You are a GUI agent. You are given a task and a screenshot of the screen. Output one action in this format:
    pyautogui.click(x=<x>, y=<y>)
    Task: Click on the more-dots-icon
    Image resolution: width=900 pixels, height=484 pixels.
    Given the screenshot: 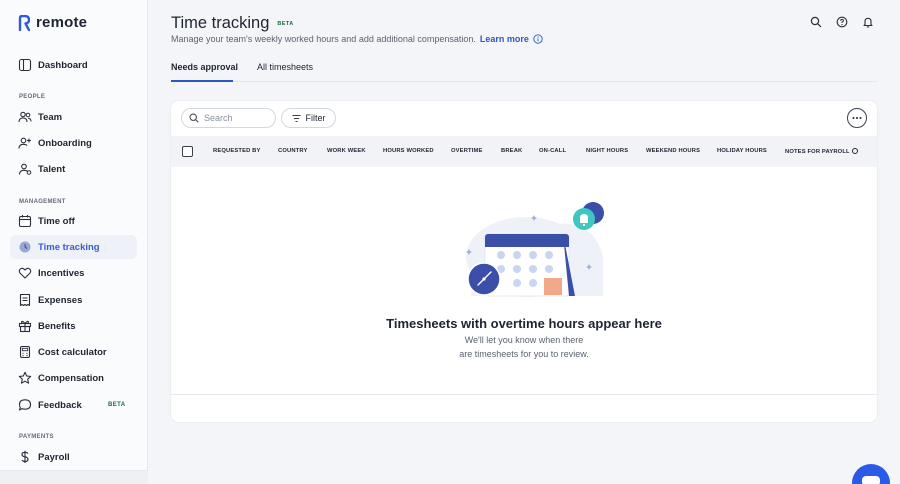 What is the action you would take?
    pyautogui.click(x=857, y=118)
    